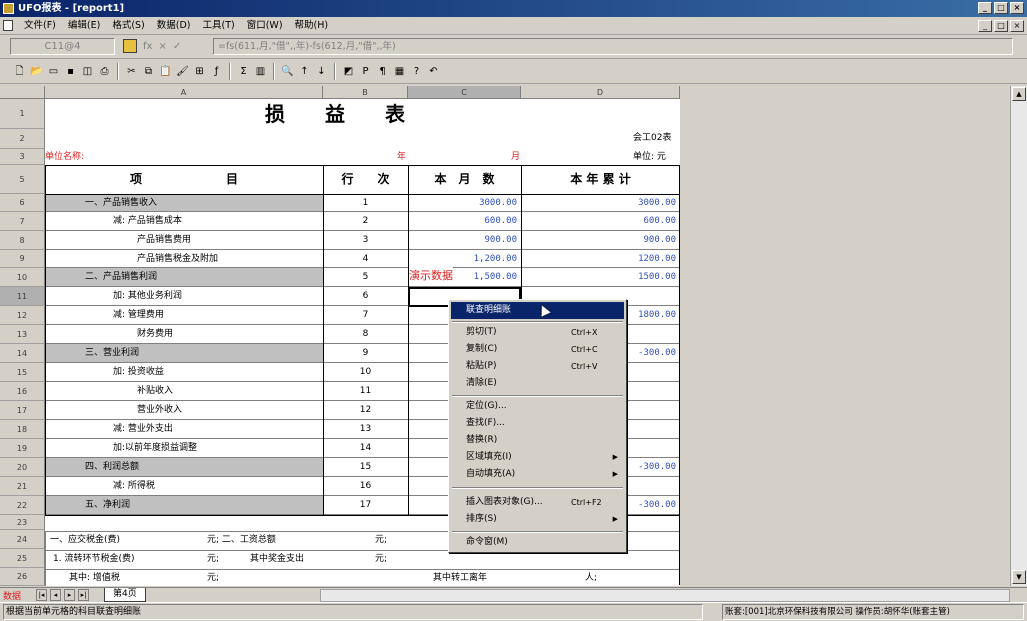  What do you see at coordinates (463, 221) in the screenshot?
I see `month-amount-cell: 600.00` at bounding box center [463, 221].